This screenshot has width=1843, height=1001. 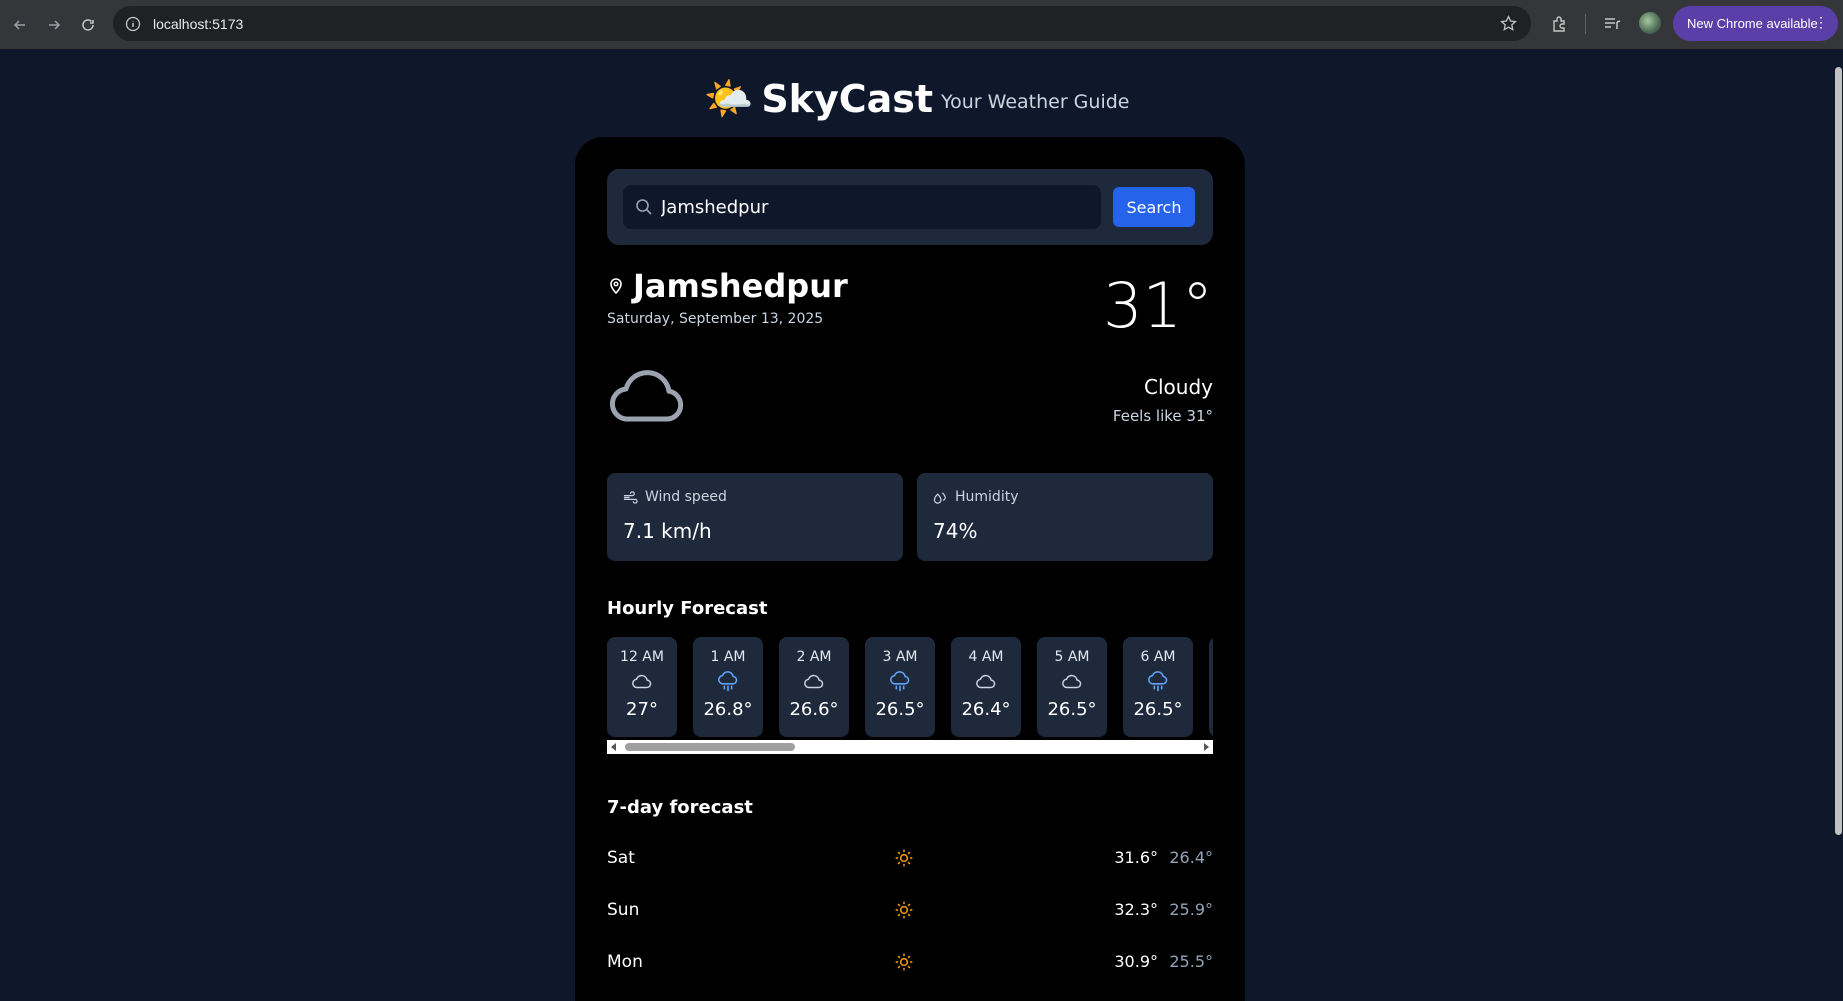 I want to click on hourly-time: 12 AM, so click(x=642, y=657).